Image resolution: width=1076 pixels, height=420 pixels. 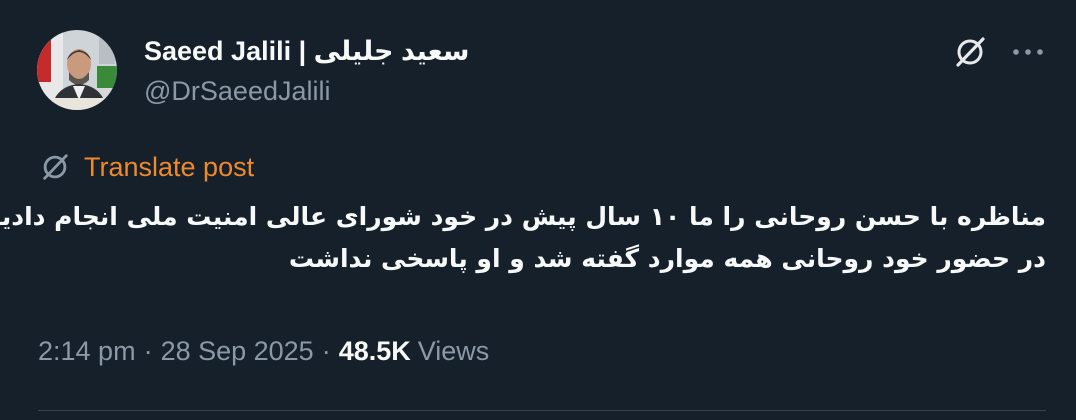 I want to click on author-handle: @DrSaeedJalili, so click(x=237, y=91).